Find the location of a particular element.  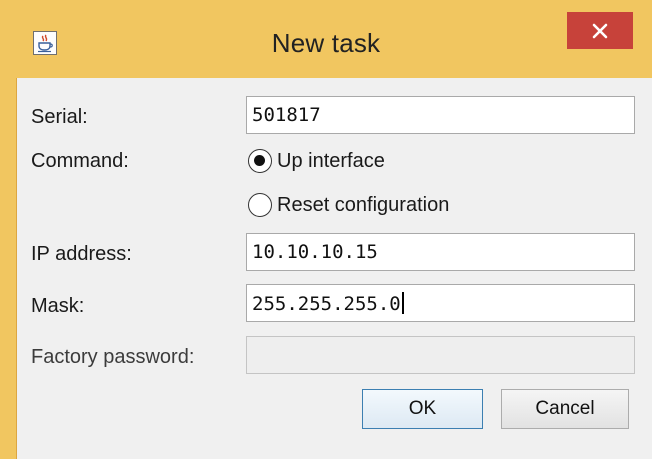

window-title: New task is located at coordinates (326, 43).